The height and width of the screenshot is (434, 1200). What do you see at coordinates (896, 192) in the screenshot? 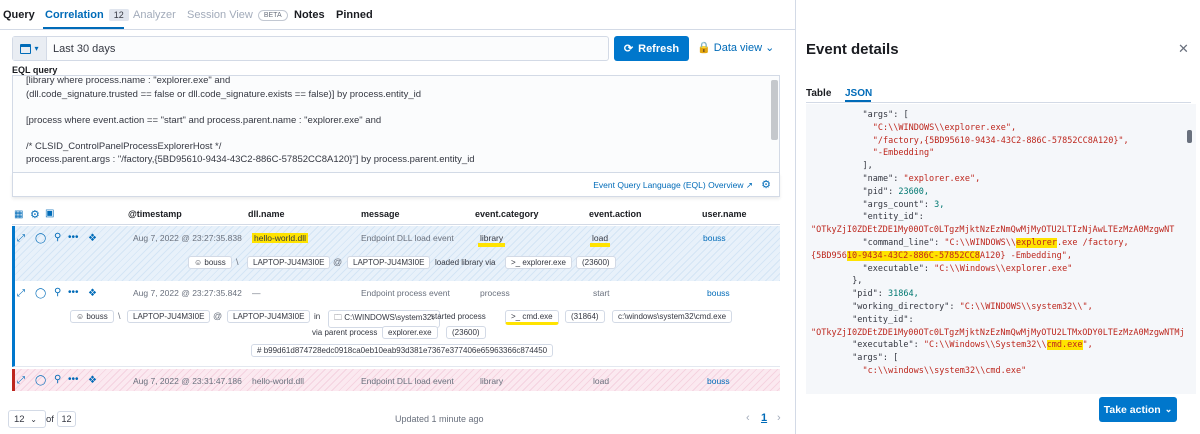
I see `json-line: "pid": 23600,` at bounding box center [896, 192].